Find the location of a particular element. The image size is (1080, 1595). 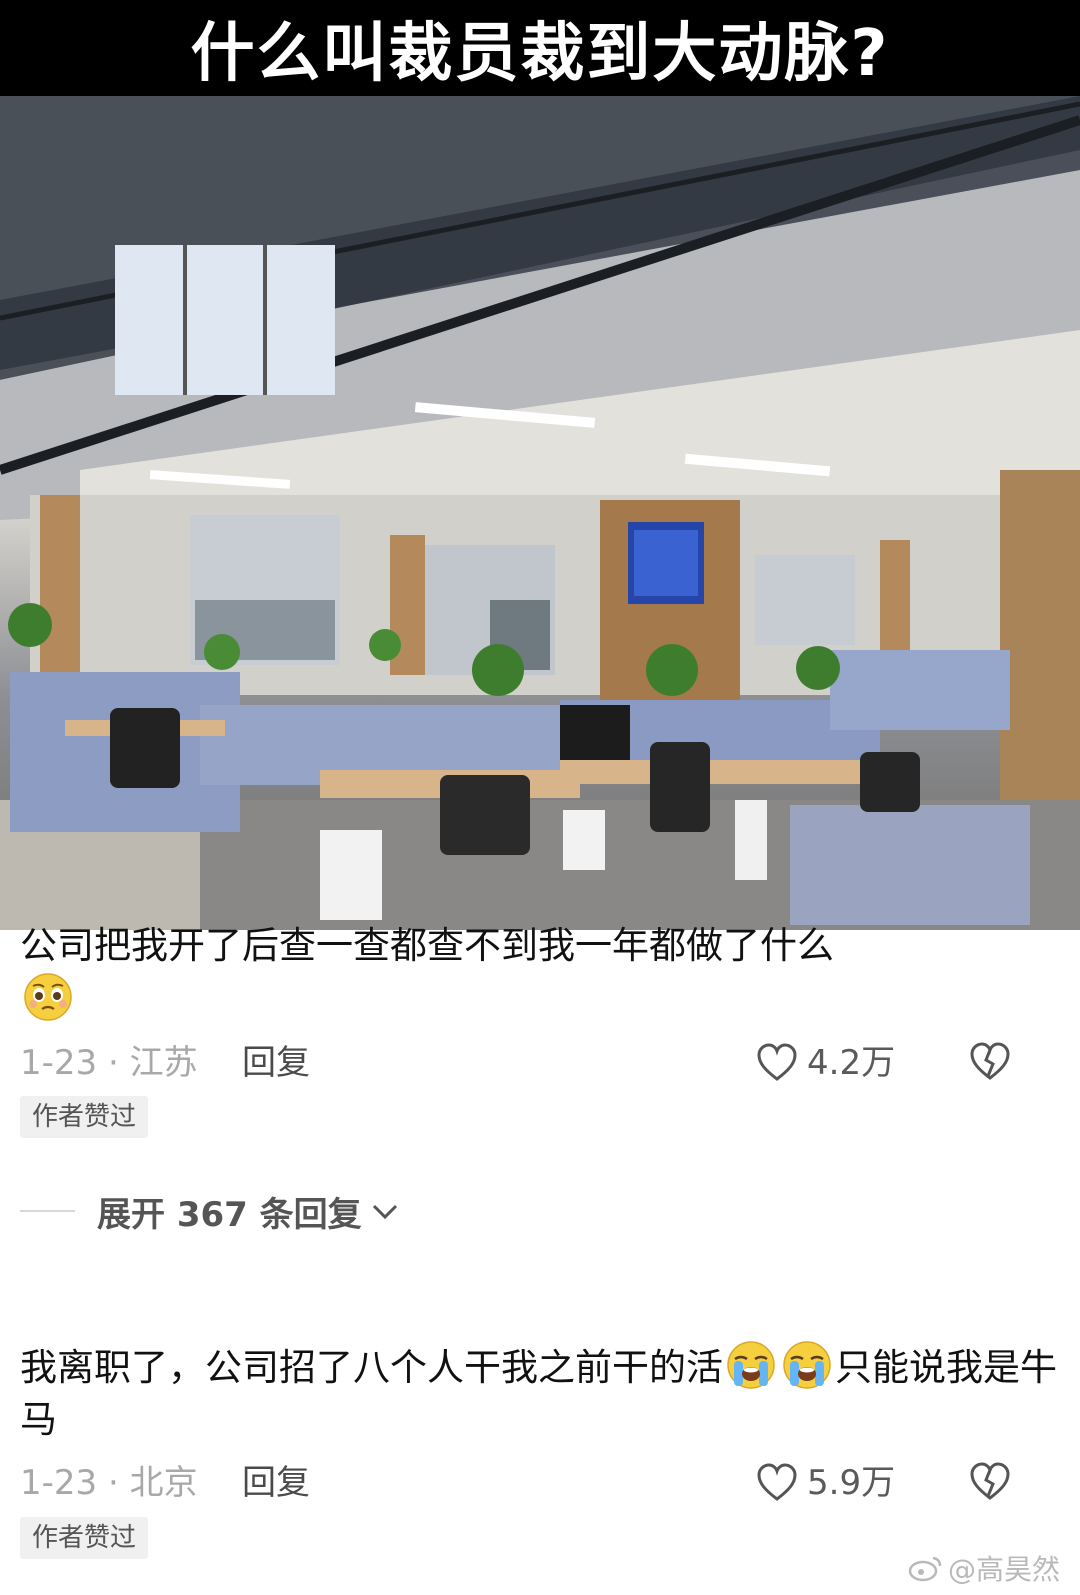

comment-1-meta: 1-23 · 江苏 回复 4.2万 is located at coordinates (540, 1063).